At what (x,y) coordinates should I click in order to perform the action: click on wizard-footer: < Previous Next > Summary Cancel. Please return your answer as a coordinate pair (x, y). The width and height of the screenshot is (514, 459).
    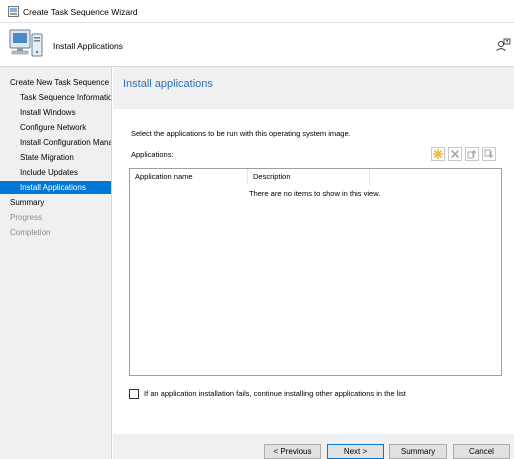
    Looking at the image, I should click on (313, 446).